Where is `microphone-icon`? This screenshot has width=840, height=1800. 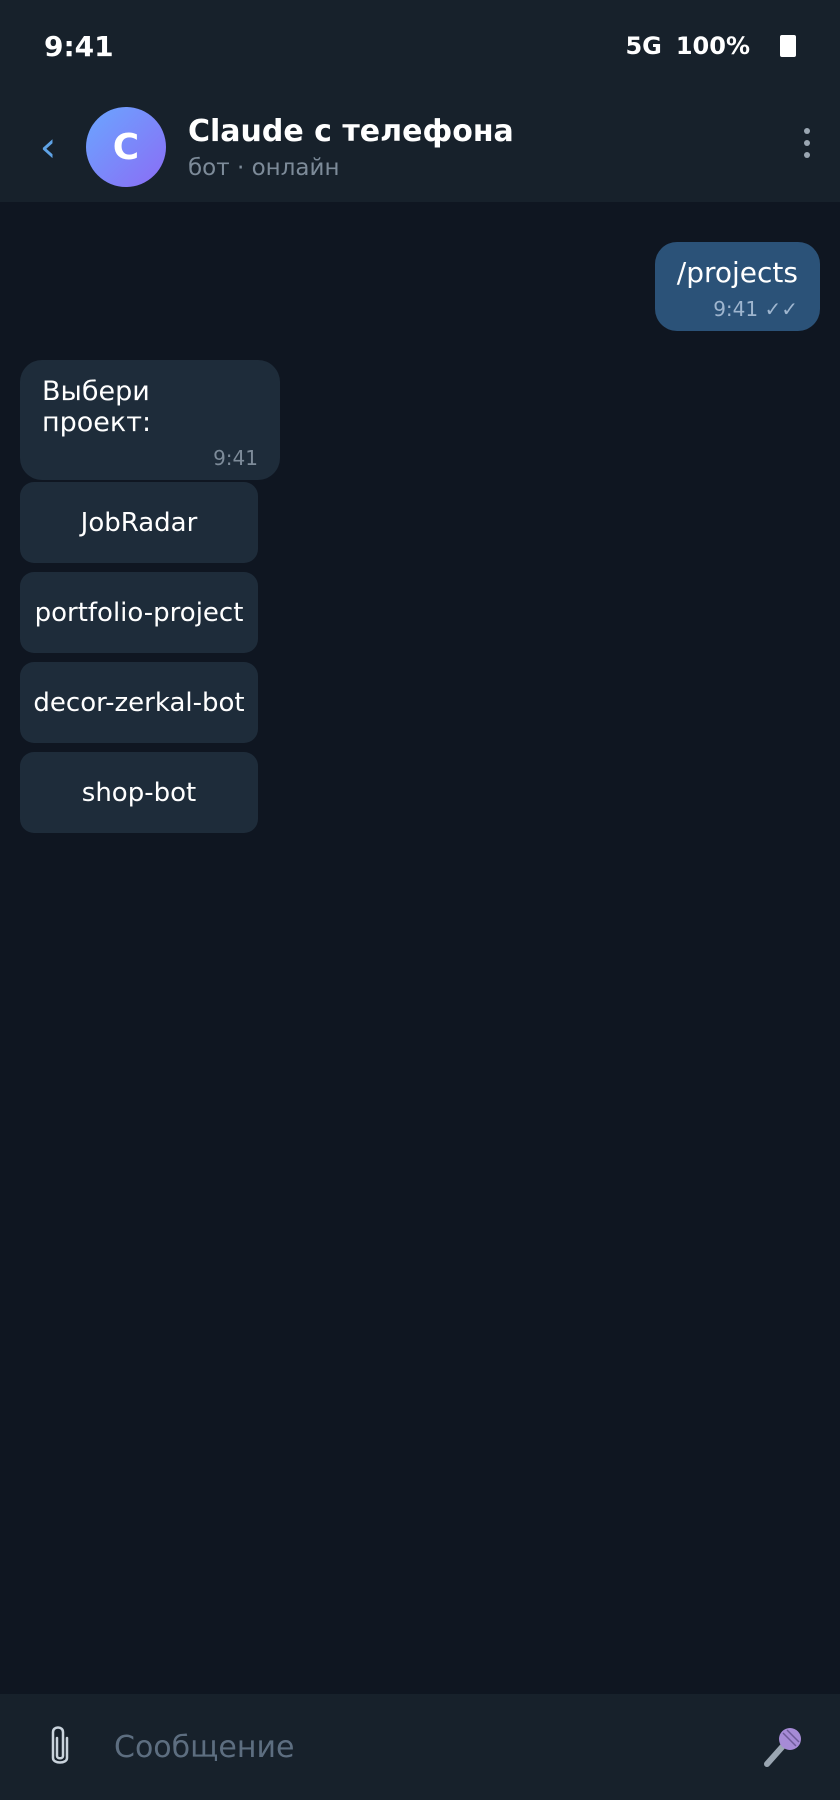
microphone-icon is located at coordinates (782, 1747).